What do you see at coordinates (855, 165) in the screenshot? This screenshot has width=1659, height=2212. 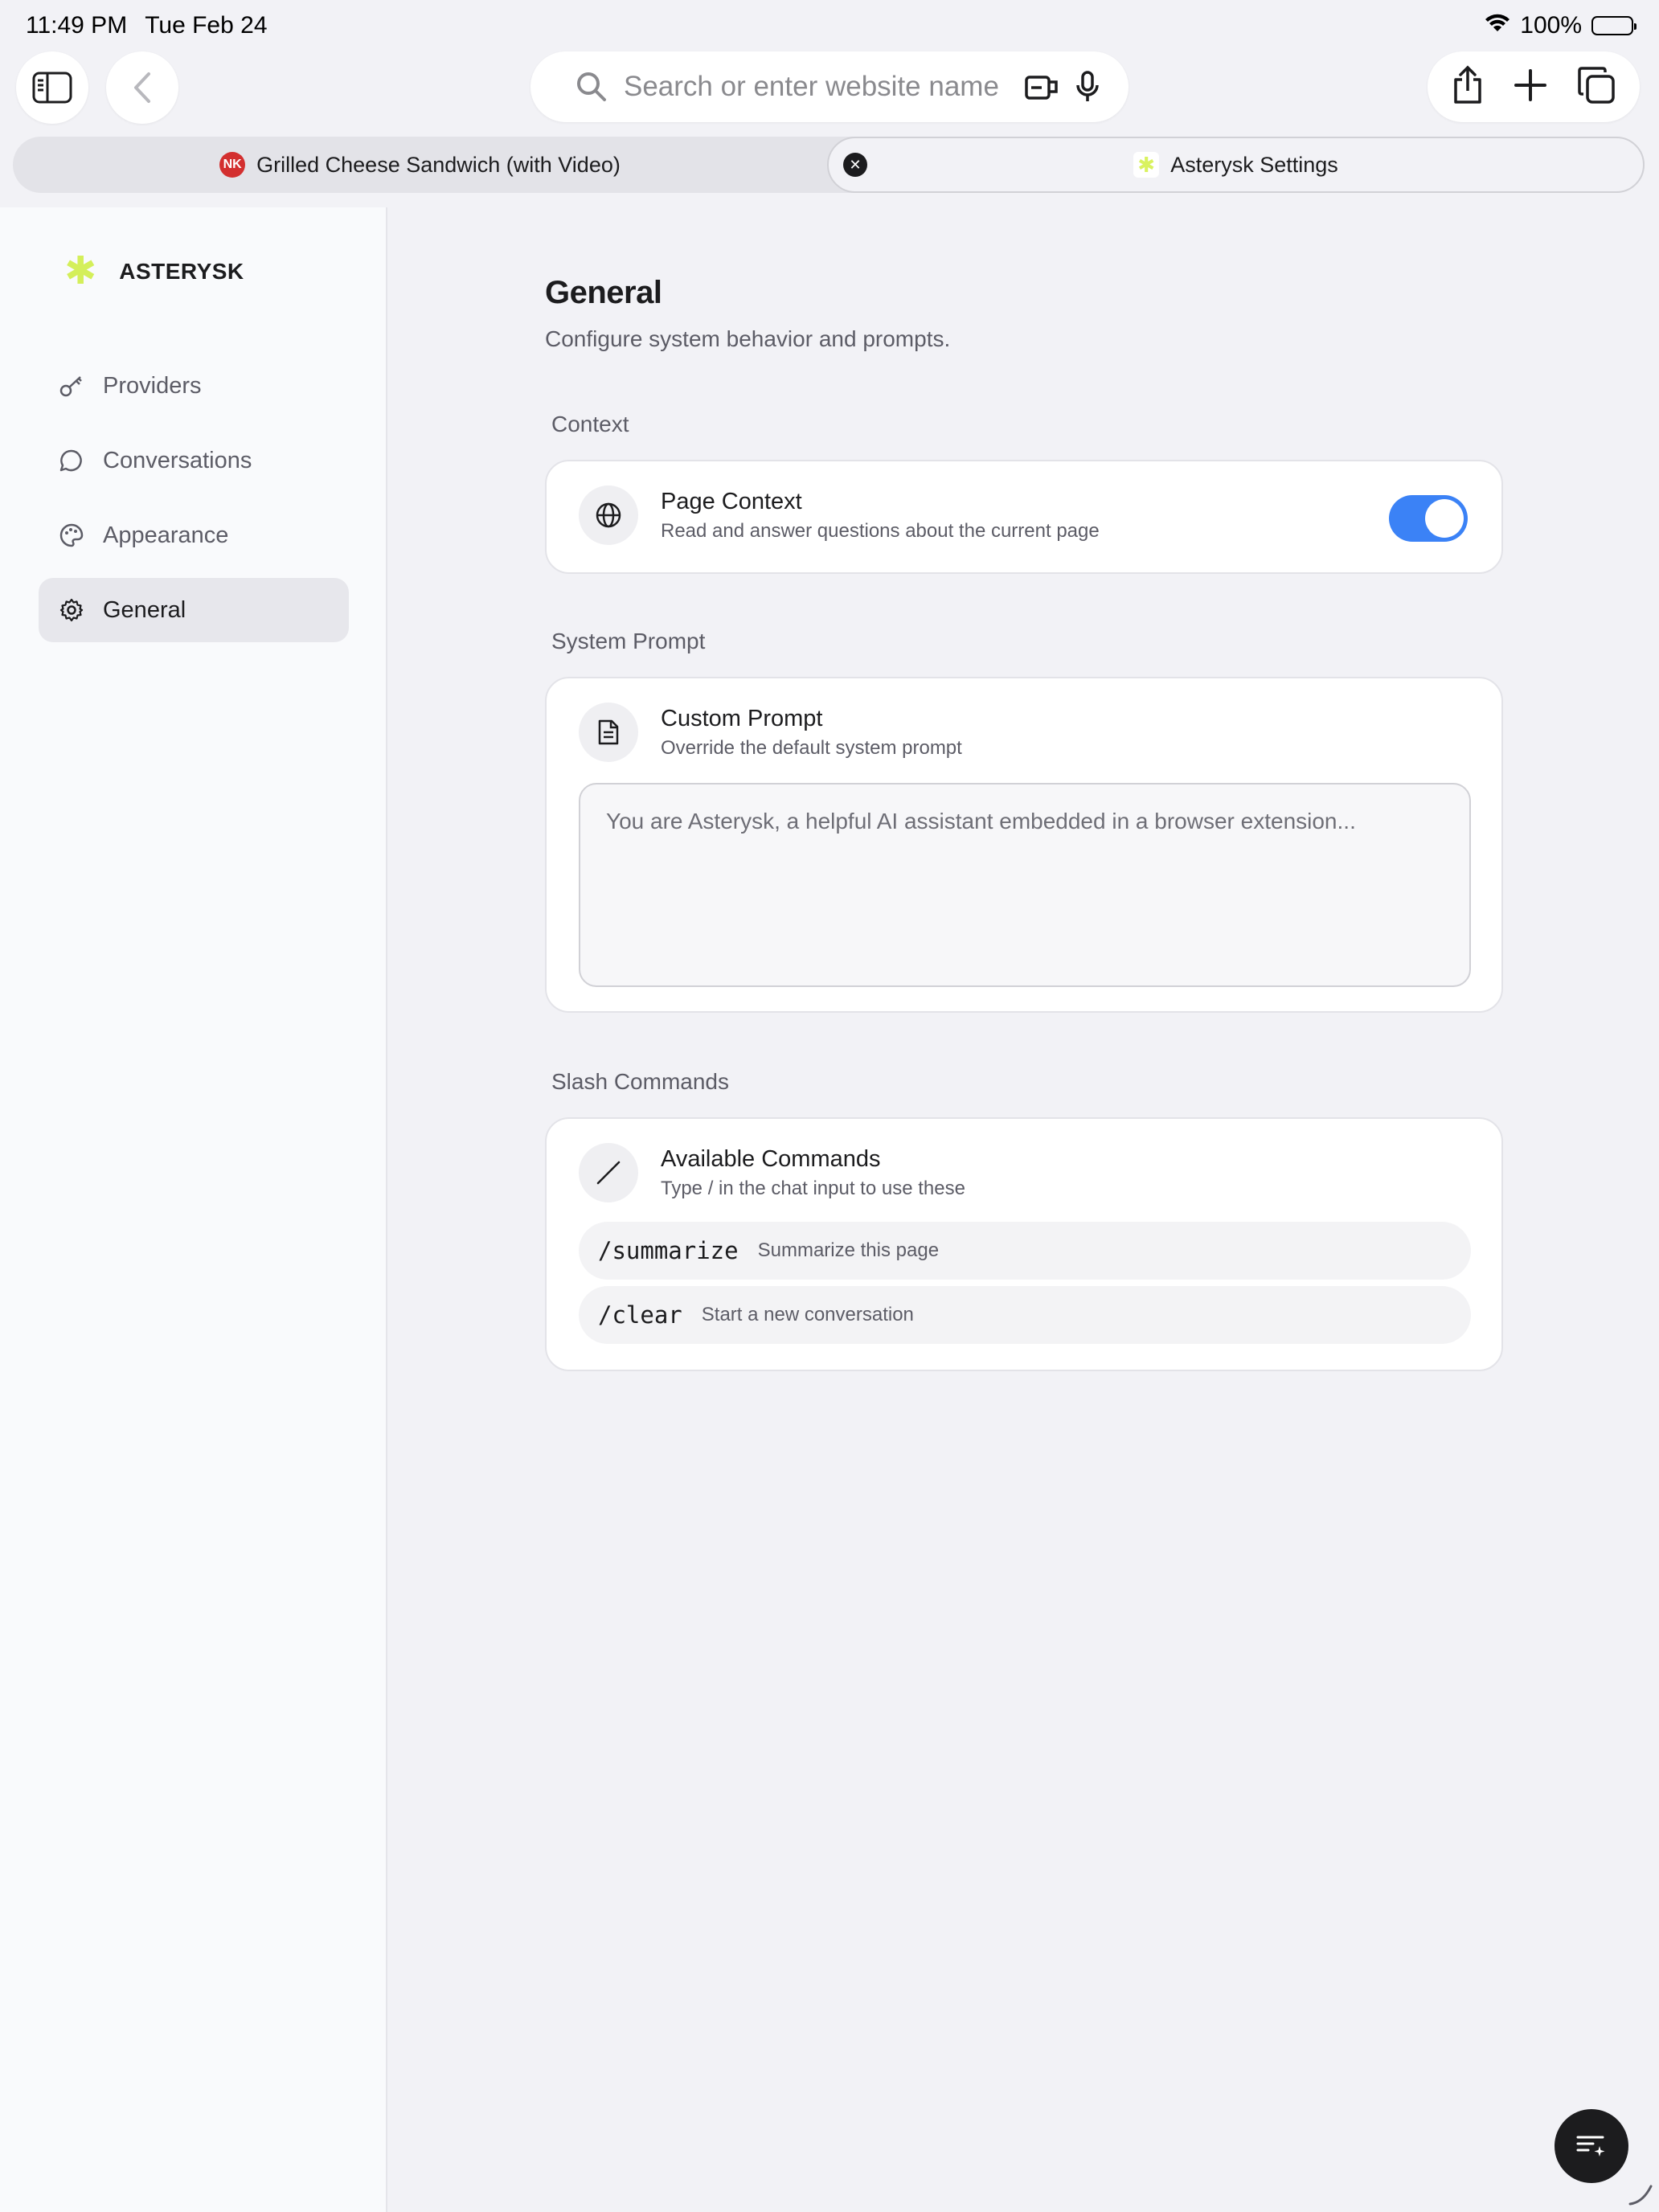 I see `close-tab-icon: ✕` at bounding box center [855, 165].